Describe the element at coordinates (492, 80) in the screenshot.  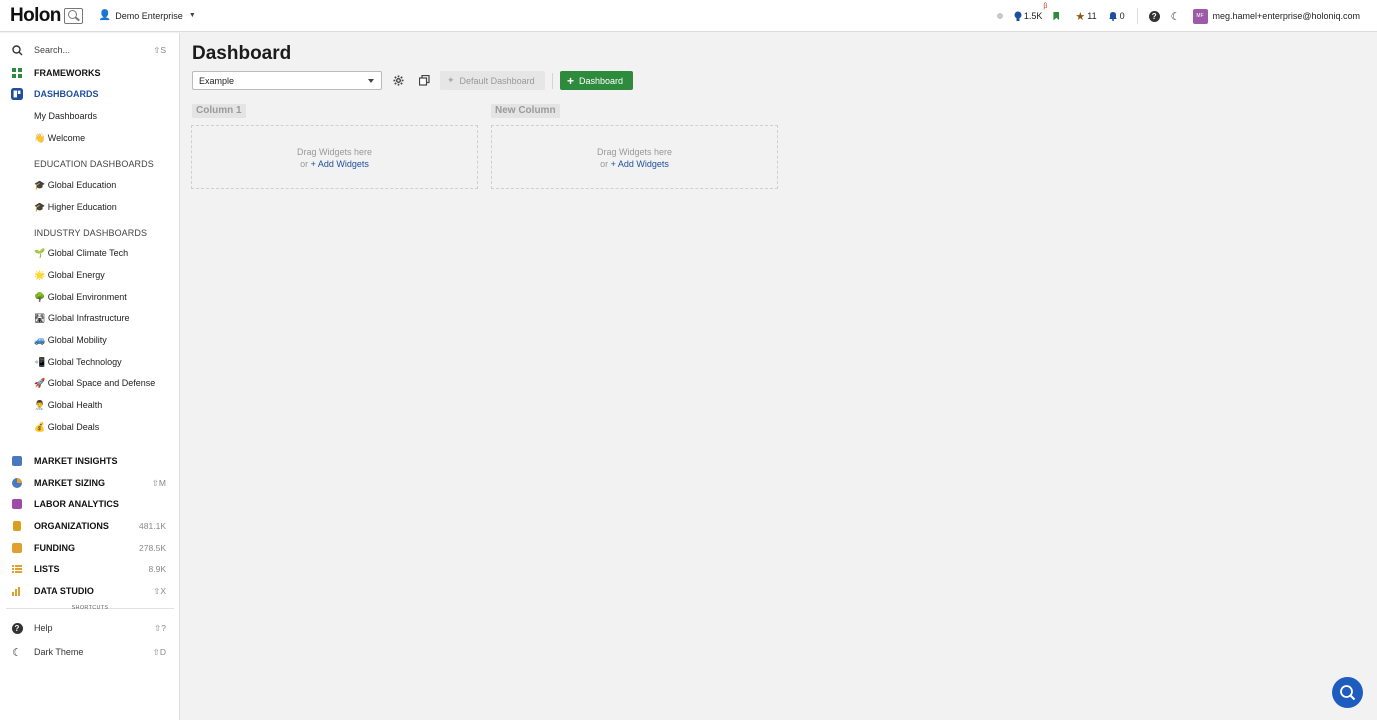
I see `default-dashboard-button: ✦ Default Dashboard` at that location.